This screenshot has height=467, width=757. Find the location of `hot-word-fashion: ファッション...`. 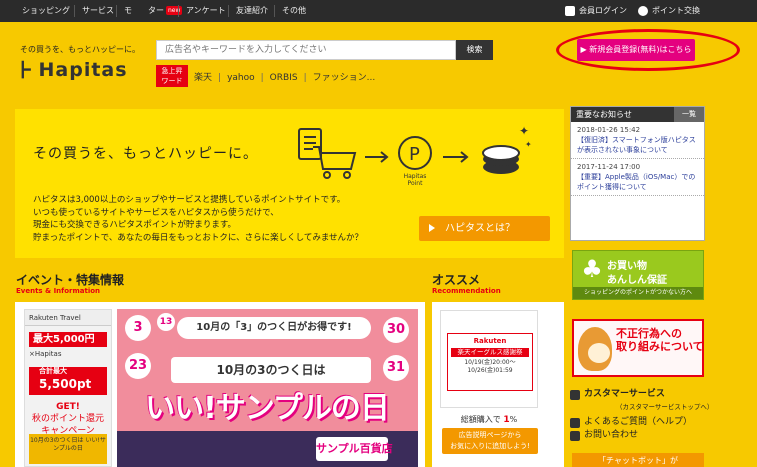

hot-word-fashion: ファッション... is located at coordinates (344, 78).